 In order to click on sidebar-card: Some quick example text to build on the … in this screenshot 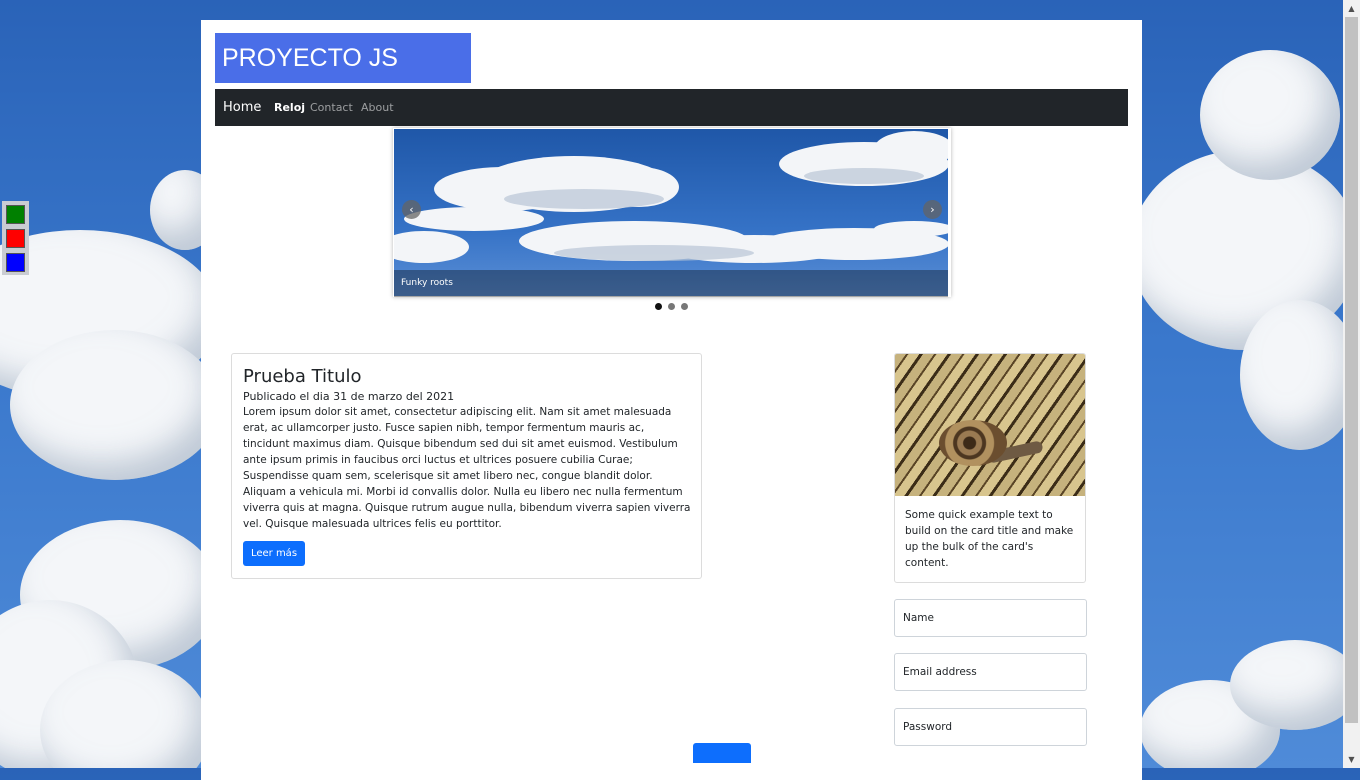, I will do `click(990, 468)`.